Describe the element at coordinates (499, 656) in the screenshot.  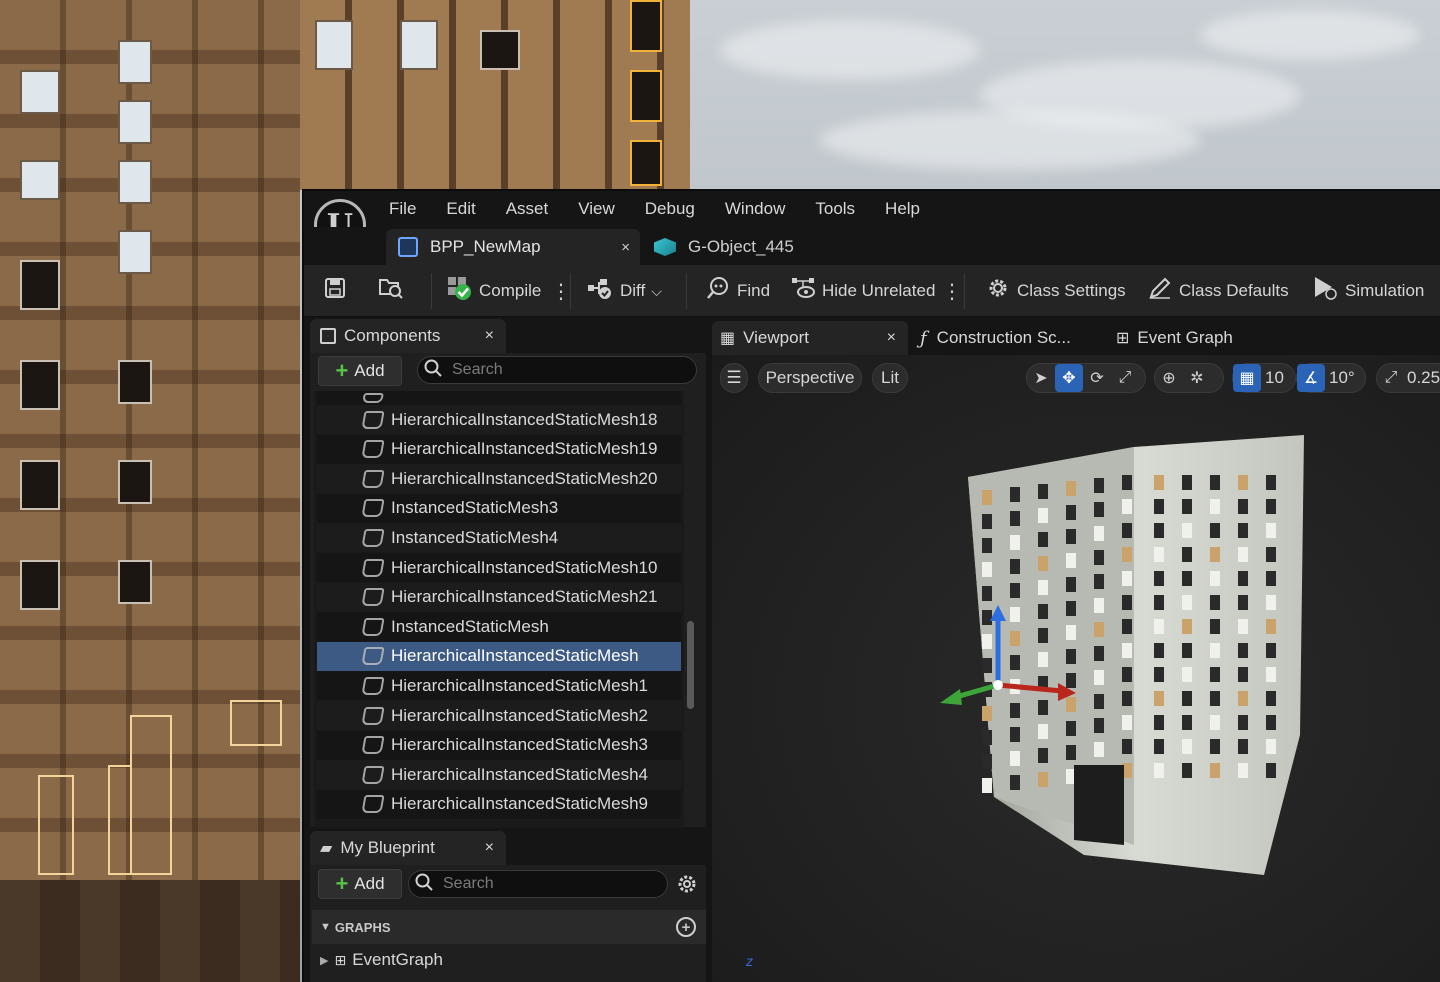
I see `component-row: HierarchicalInstancedStaticMesh` at that location.